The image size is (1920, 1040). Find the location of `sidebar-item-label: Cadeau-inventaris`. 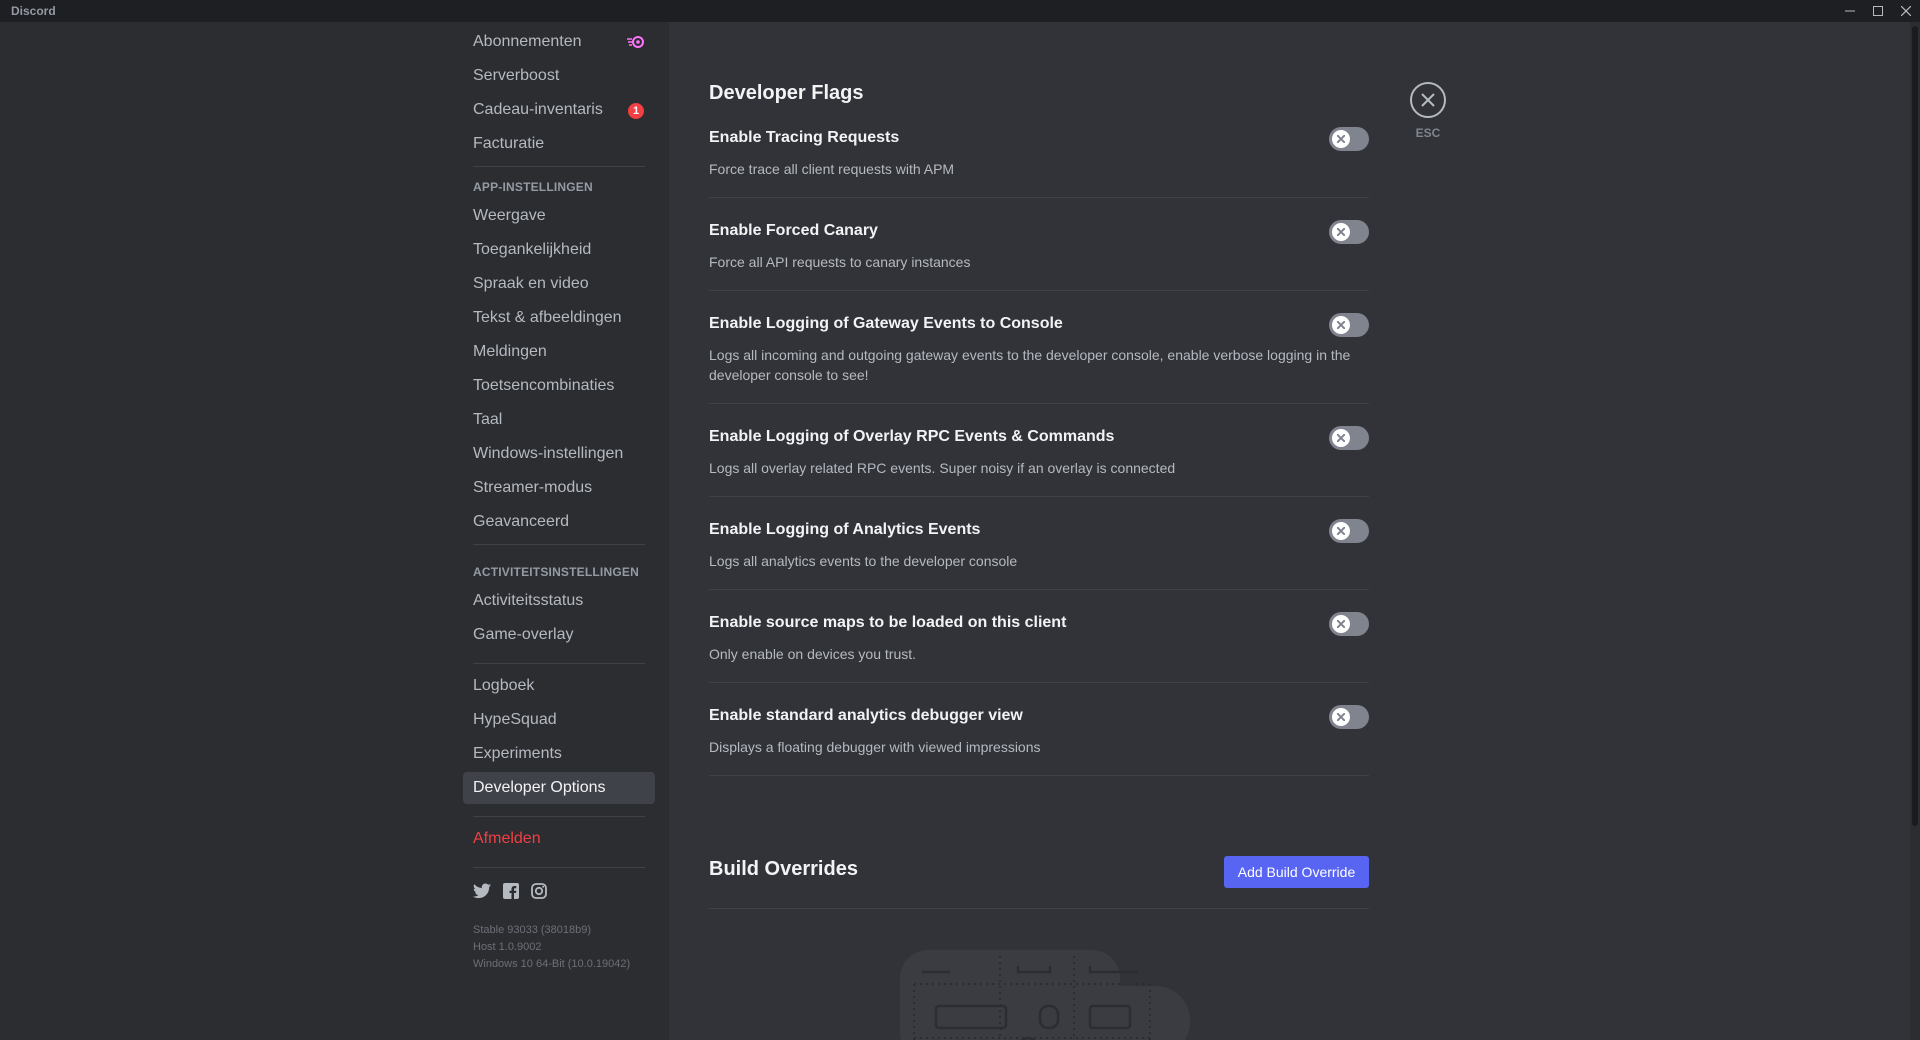

sidebar-item-label: Cadeau-inventaris is located at coordinates (538, 109).